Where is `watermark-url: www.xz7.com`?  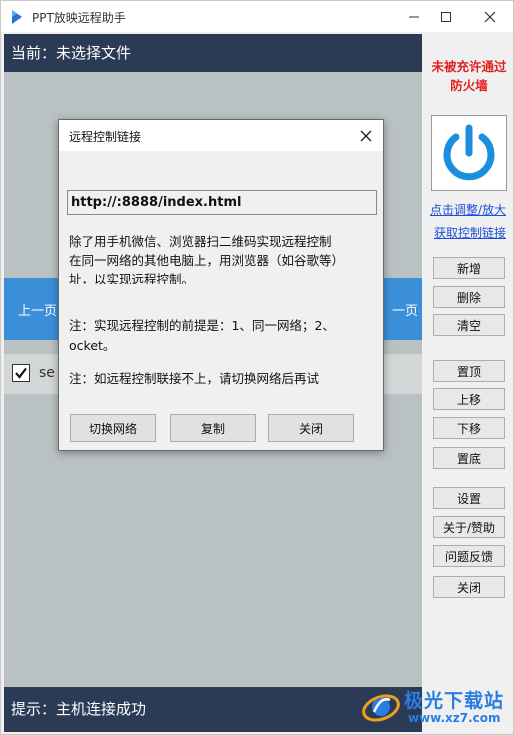 watermark-url: www.xz7.com is located at coordinates (454, 718).